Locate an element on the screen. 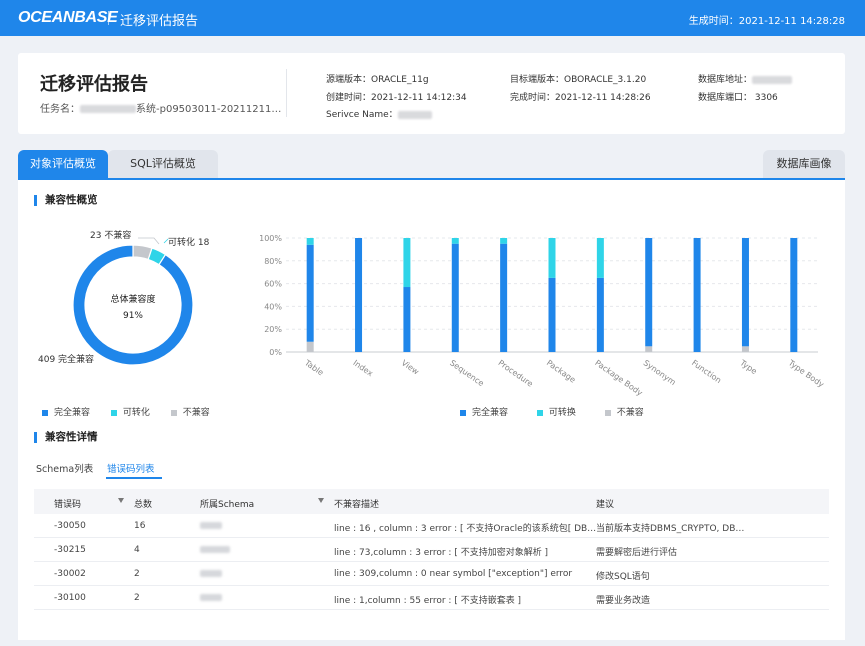 This screenshot has height=646, width=865. tab-sql-overview: SQL评估概览 is located at coordinates (163, 164).